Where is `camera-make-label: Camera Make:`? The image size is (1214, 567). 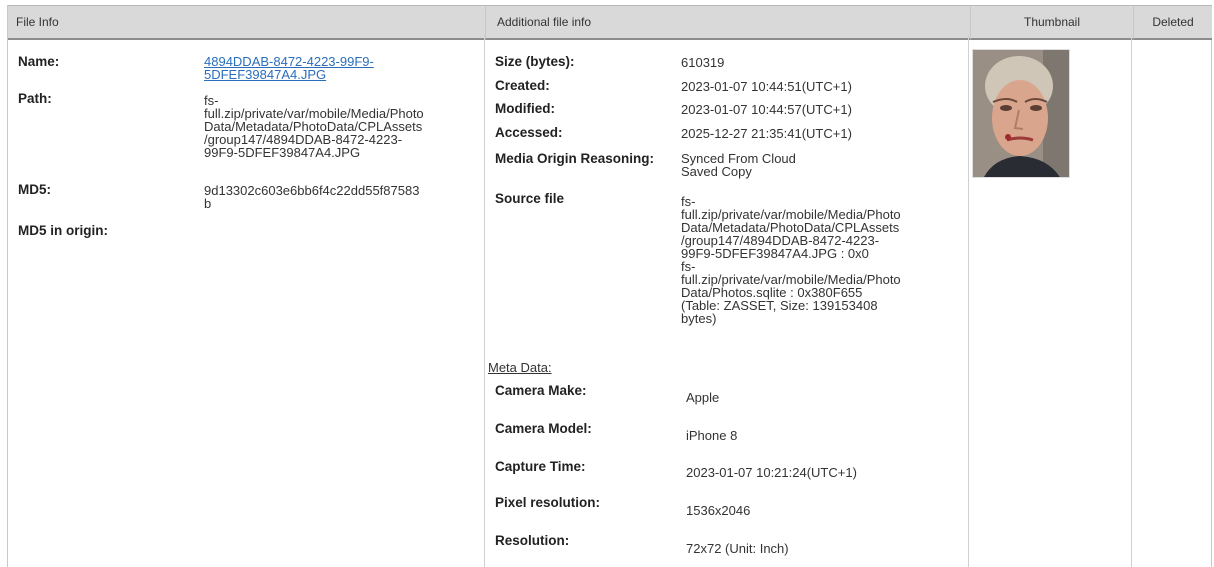 camera-make-label: Camera Make: is located at coordinates (541, 390).